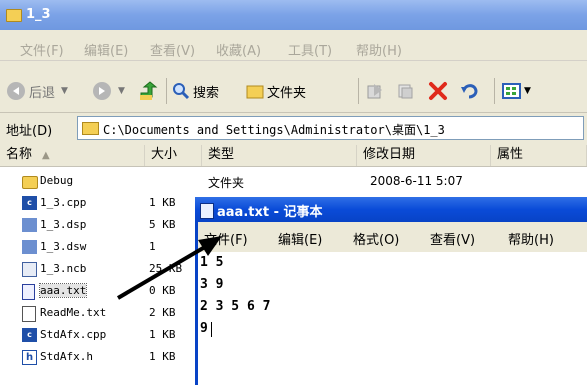  What do you see at coordinates (212, 262) in the screenshot?
I see `text-line: 1 5` at bounding box center [212, 262].